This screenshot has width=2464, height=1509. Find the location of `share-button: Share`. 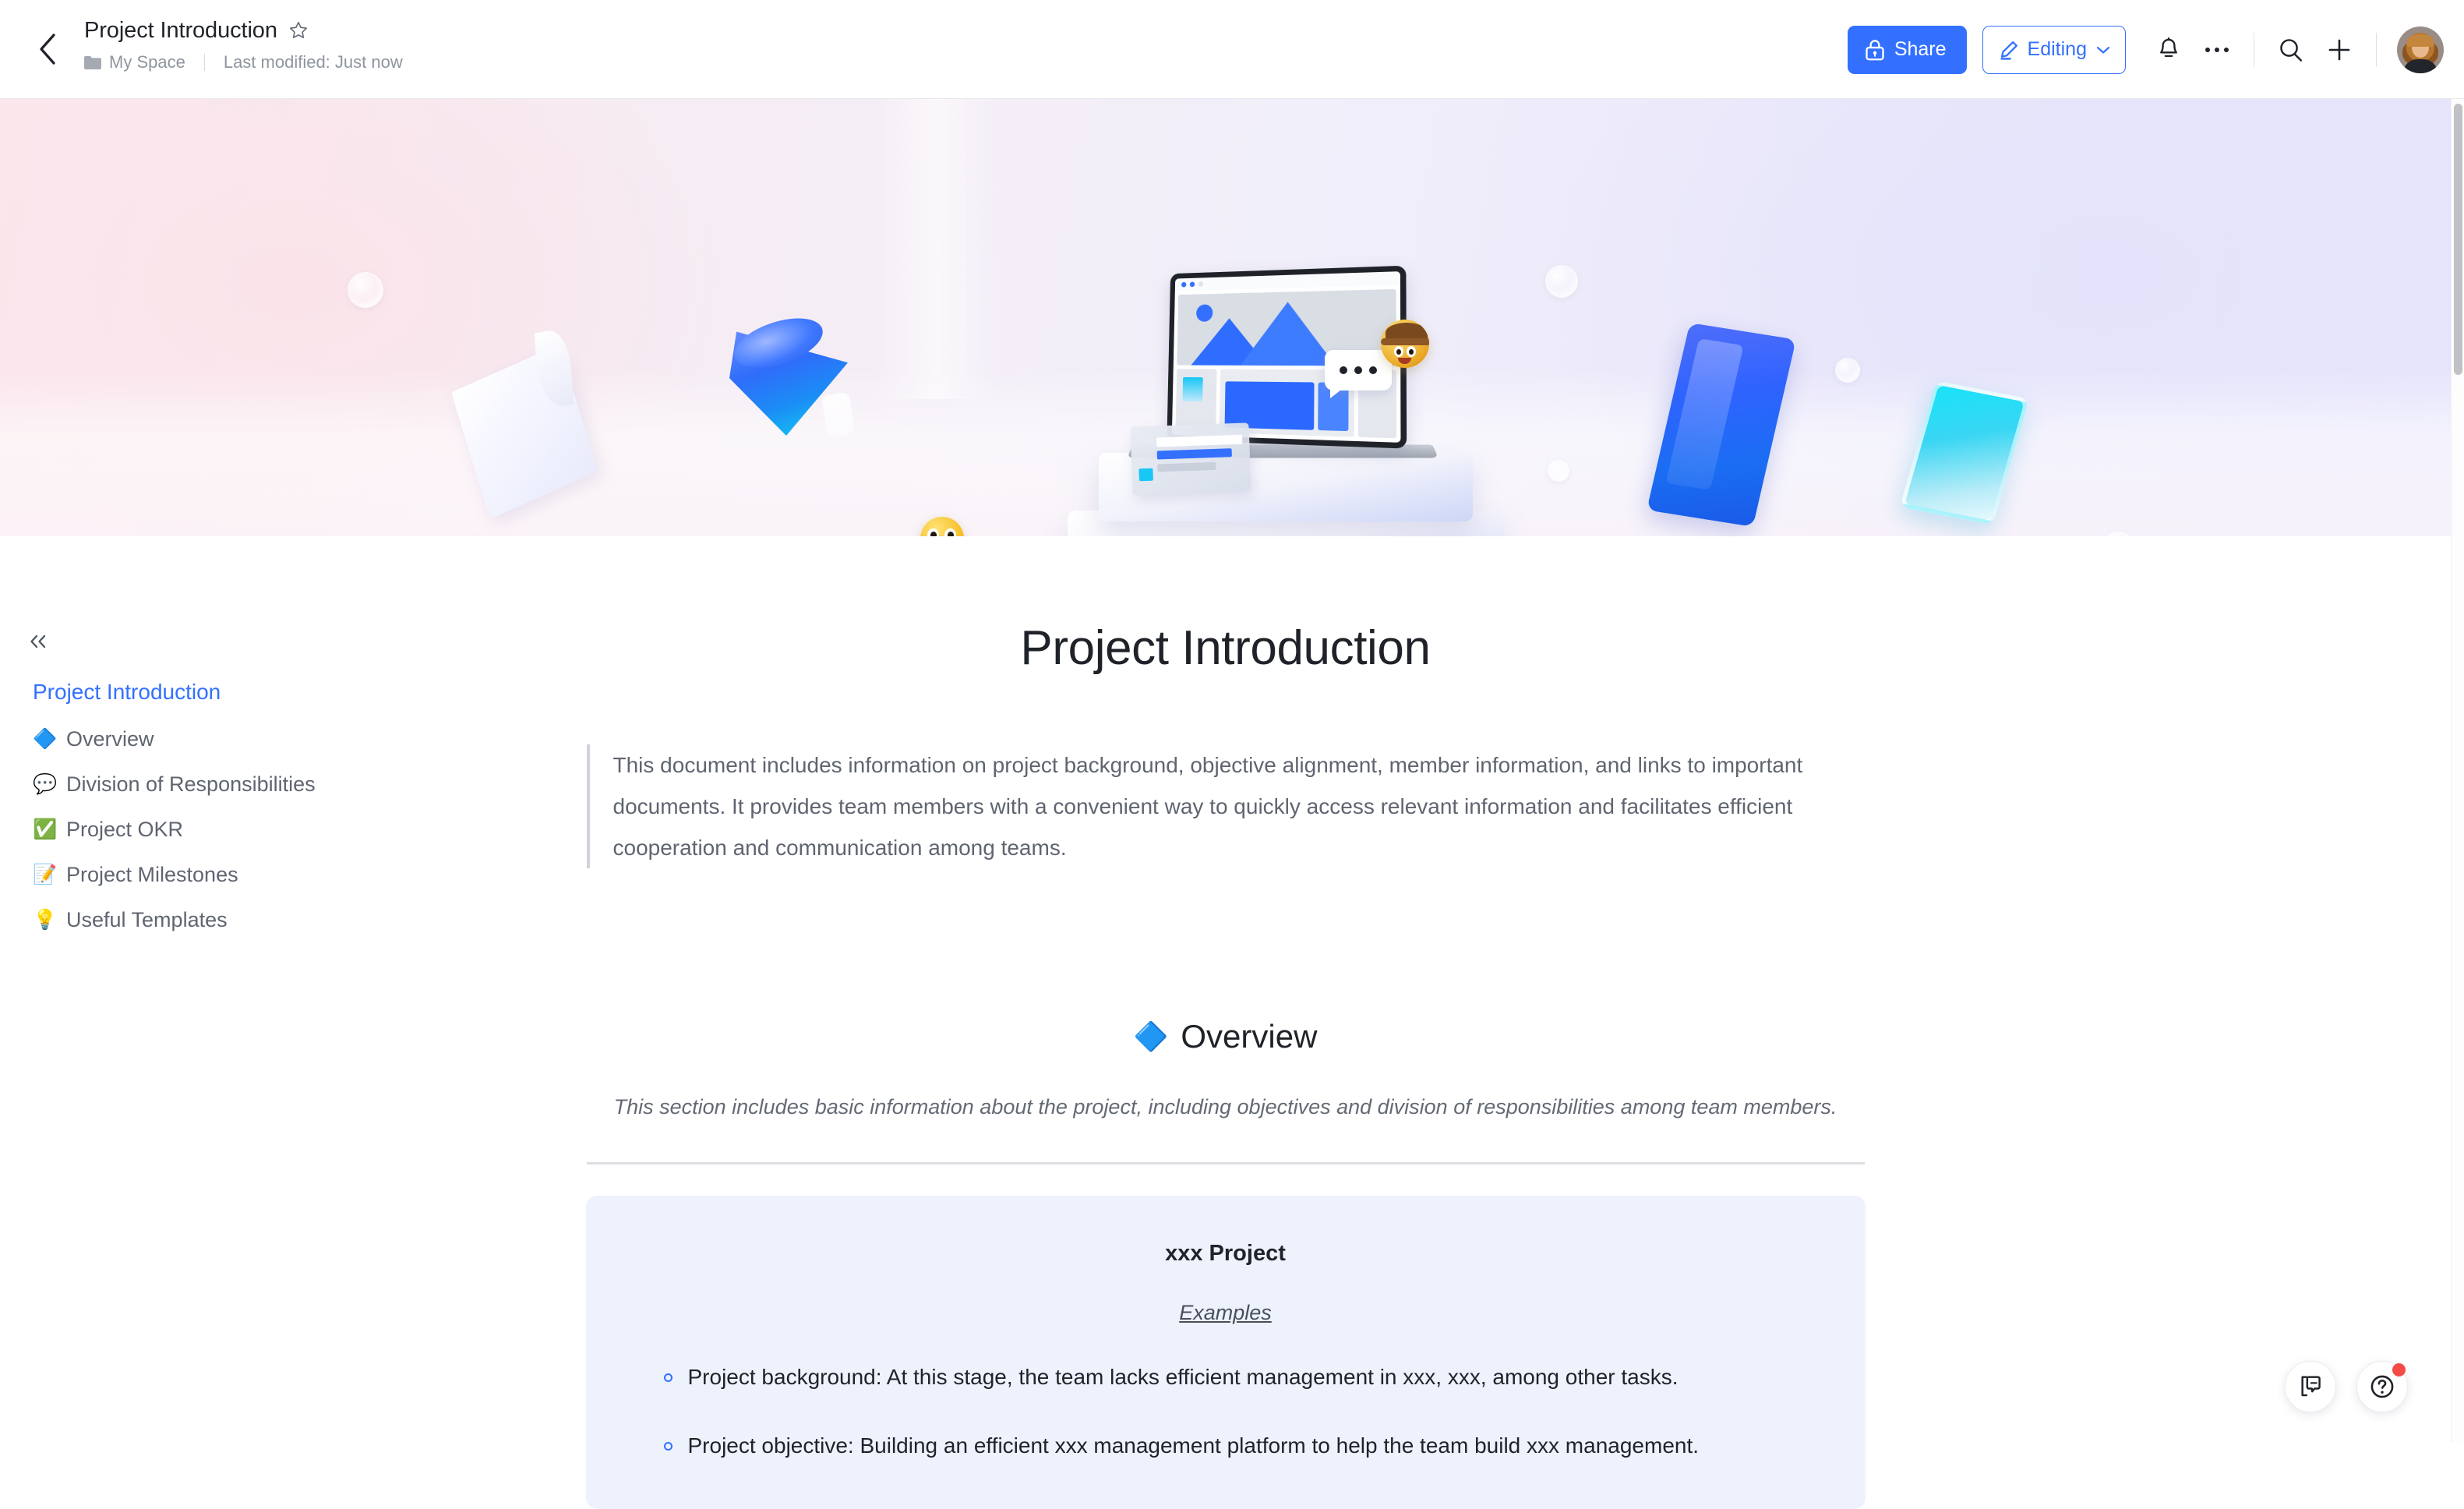

share-button: Share is located at coordinates (1907, 50).